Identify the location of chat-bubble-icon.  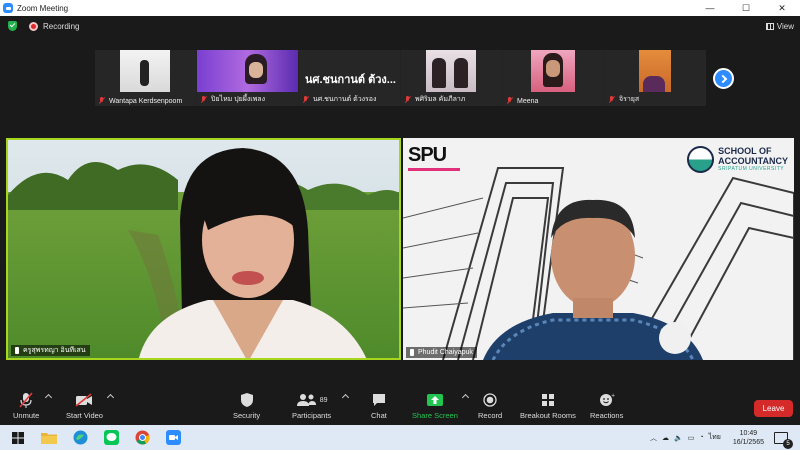
(379, 400).